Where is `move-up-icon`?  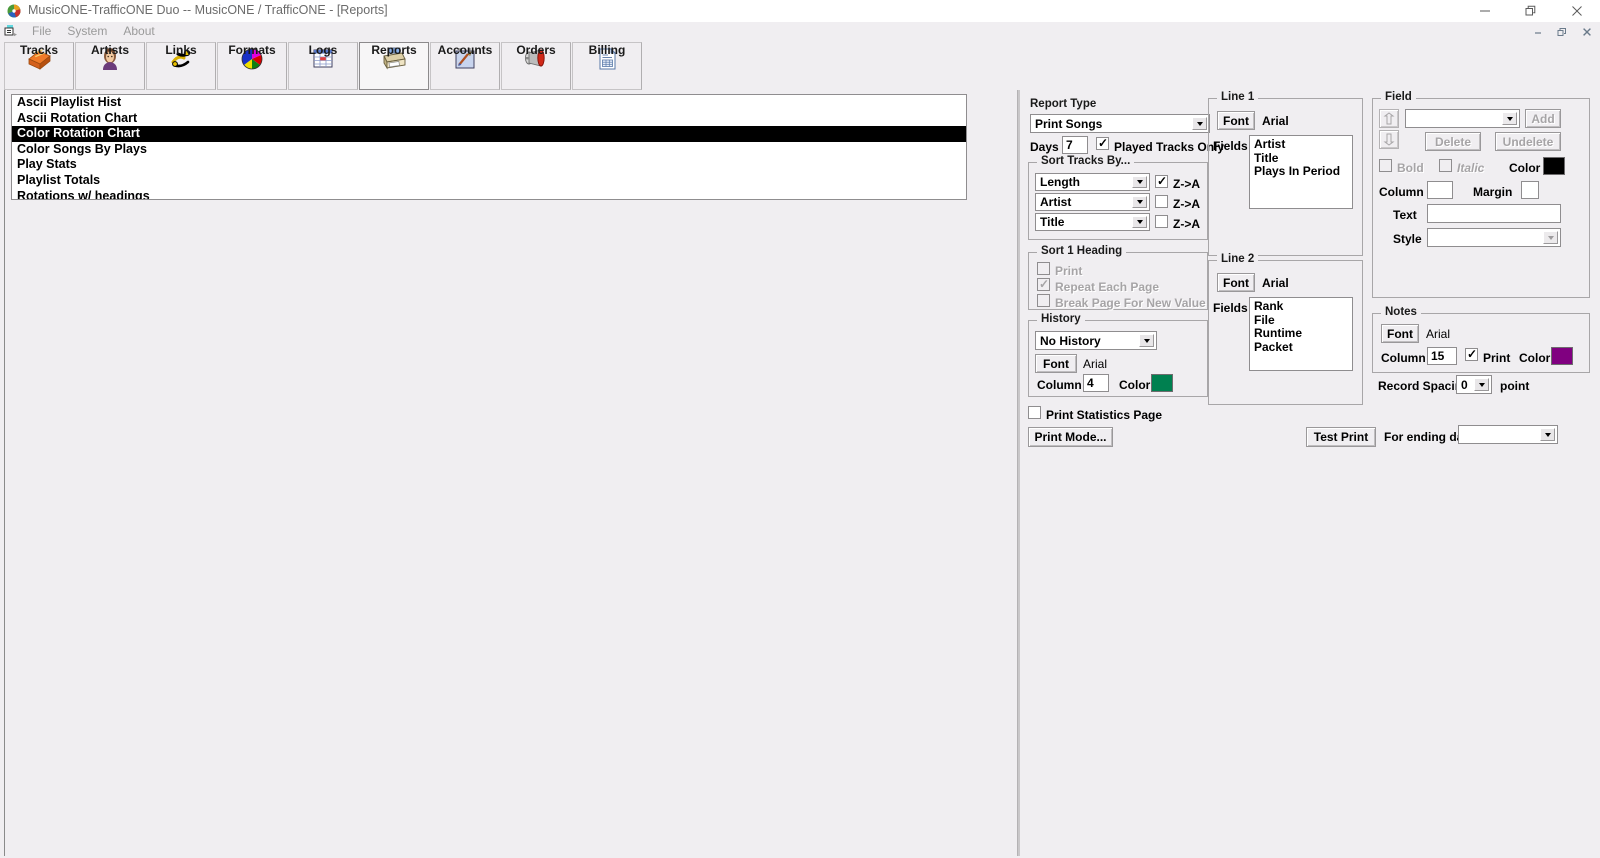
move-up-icon is located at coordinates (1389, 118).